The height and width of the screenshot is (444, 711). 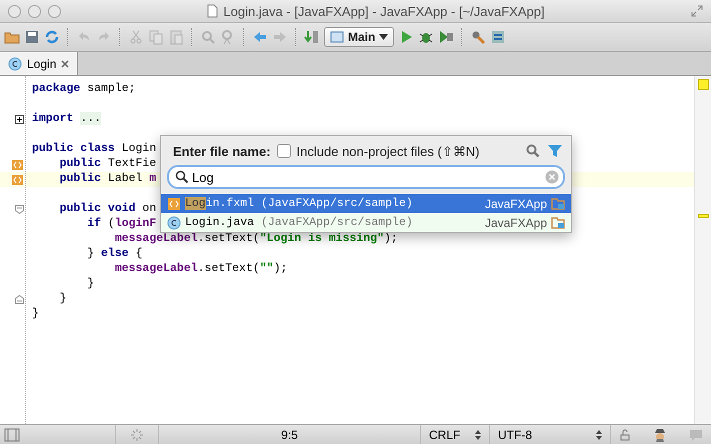 I want to click on window-title: Login.java - [JavaFXApp] - JavaFXApp - [~/JavaFXApp], so click(x=384, y=11).